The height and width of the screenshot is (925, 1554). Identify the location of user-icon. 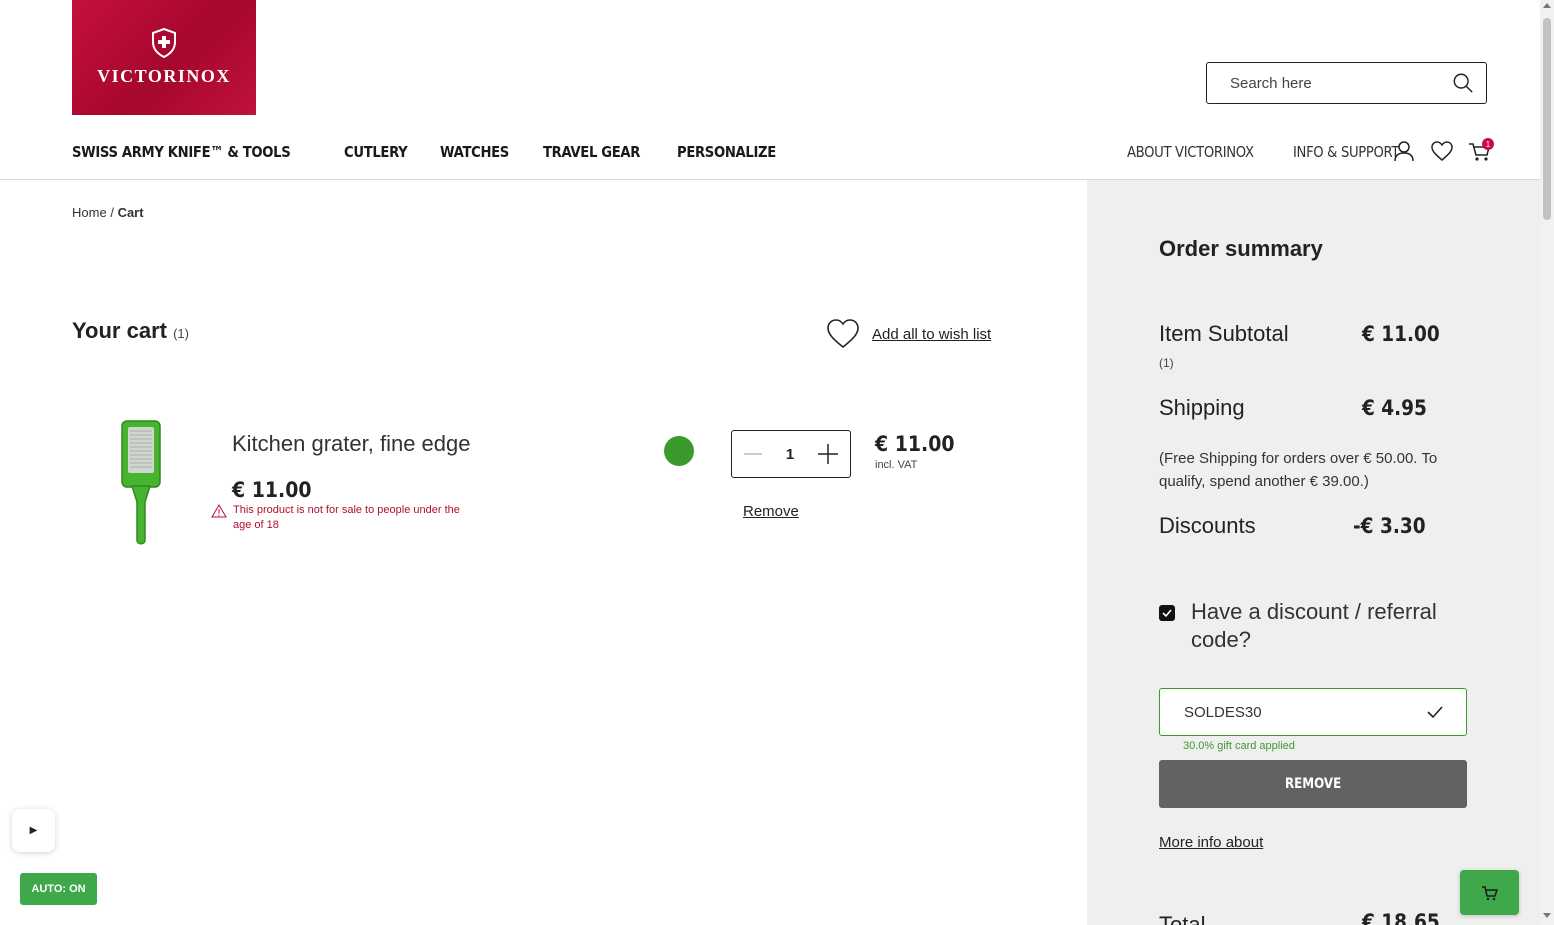
(1404, 151).